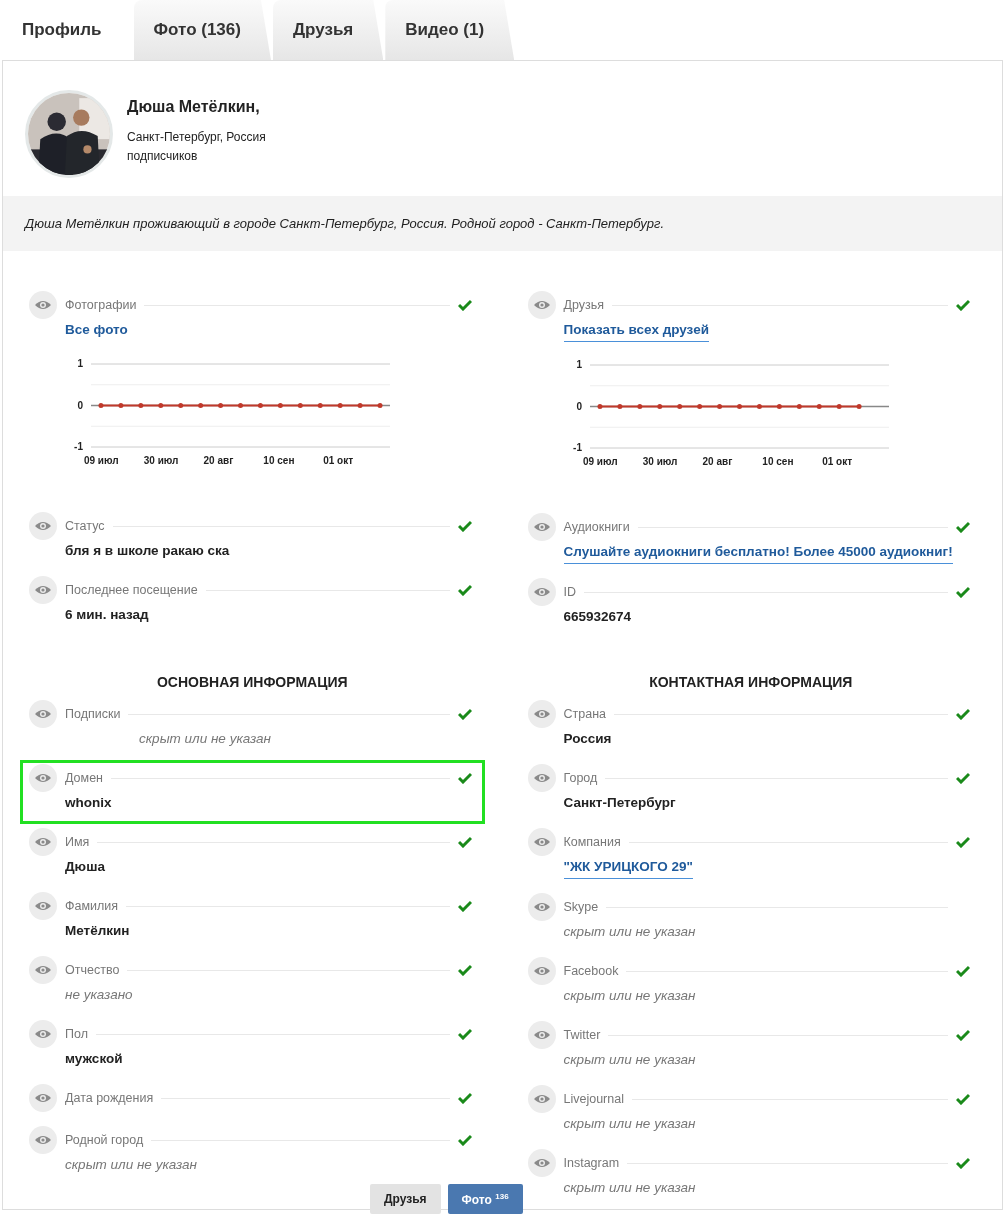 This screenshot has height=1214, width=1005. What do you see at coordinates (636, 331) in the screenshot?
I see `value-link: Показать всех друзей` at bounding box center [636, 331].